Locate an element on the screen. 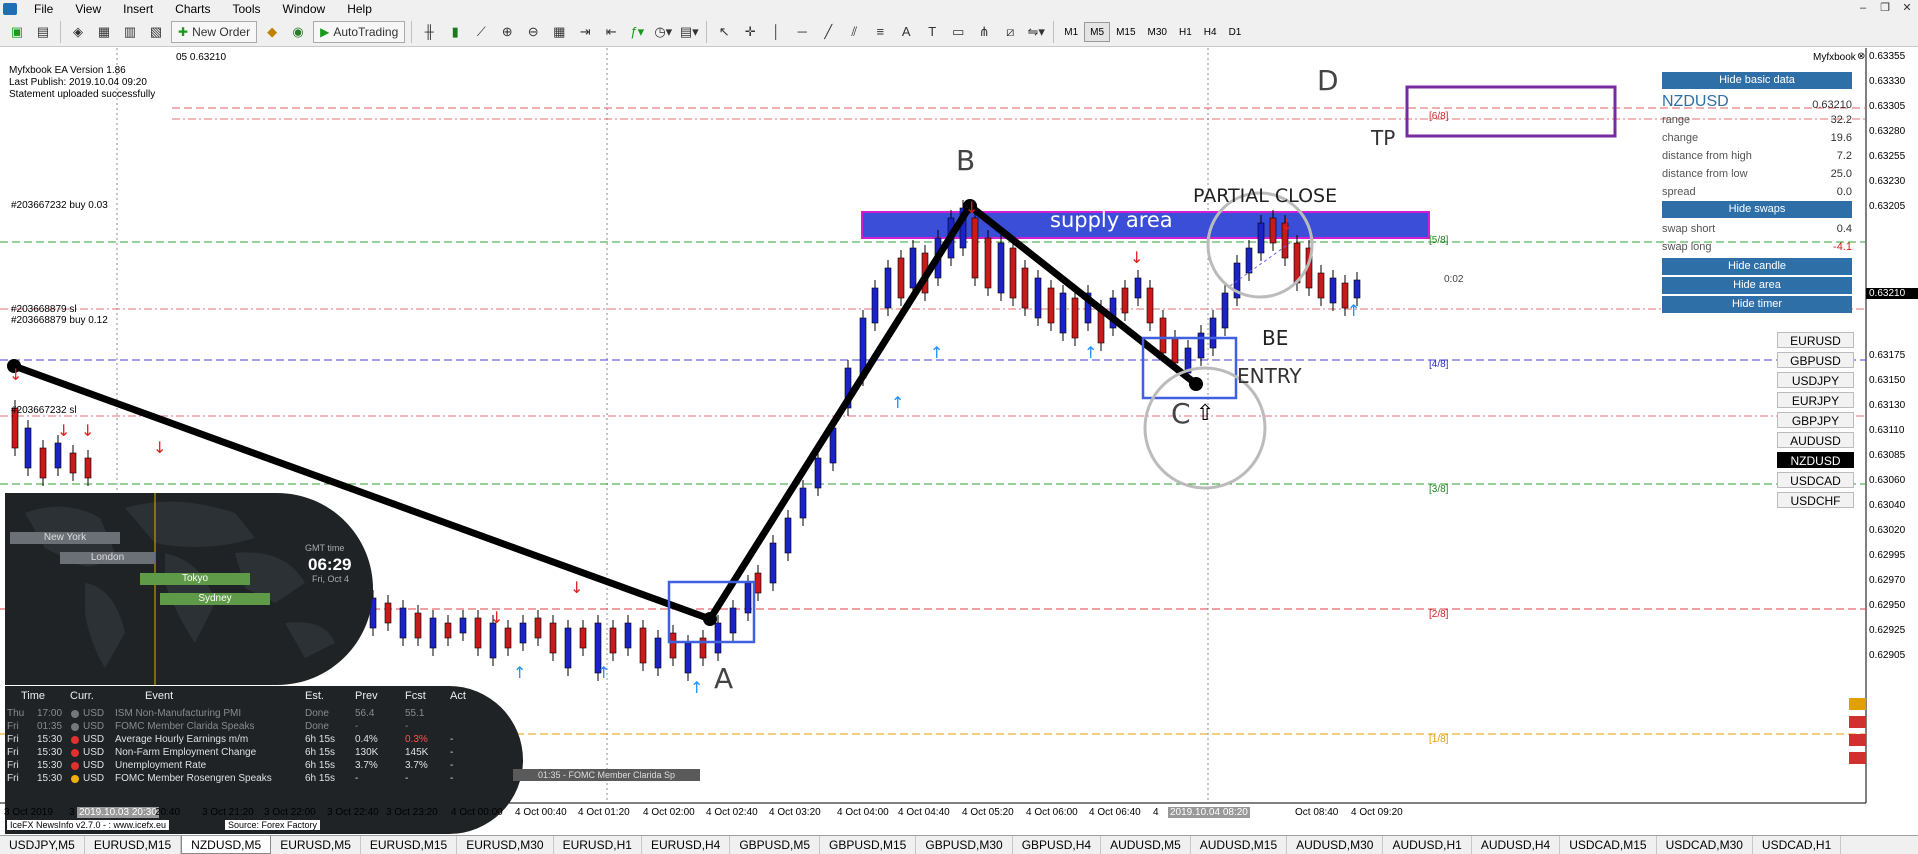 Image resolution: width=1918 pixels, height=854 pixels. fibonacci-icon: ≡ is located at coordinates (880, 32).